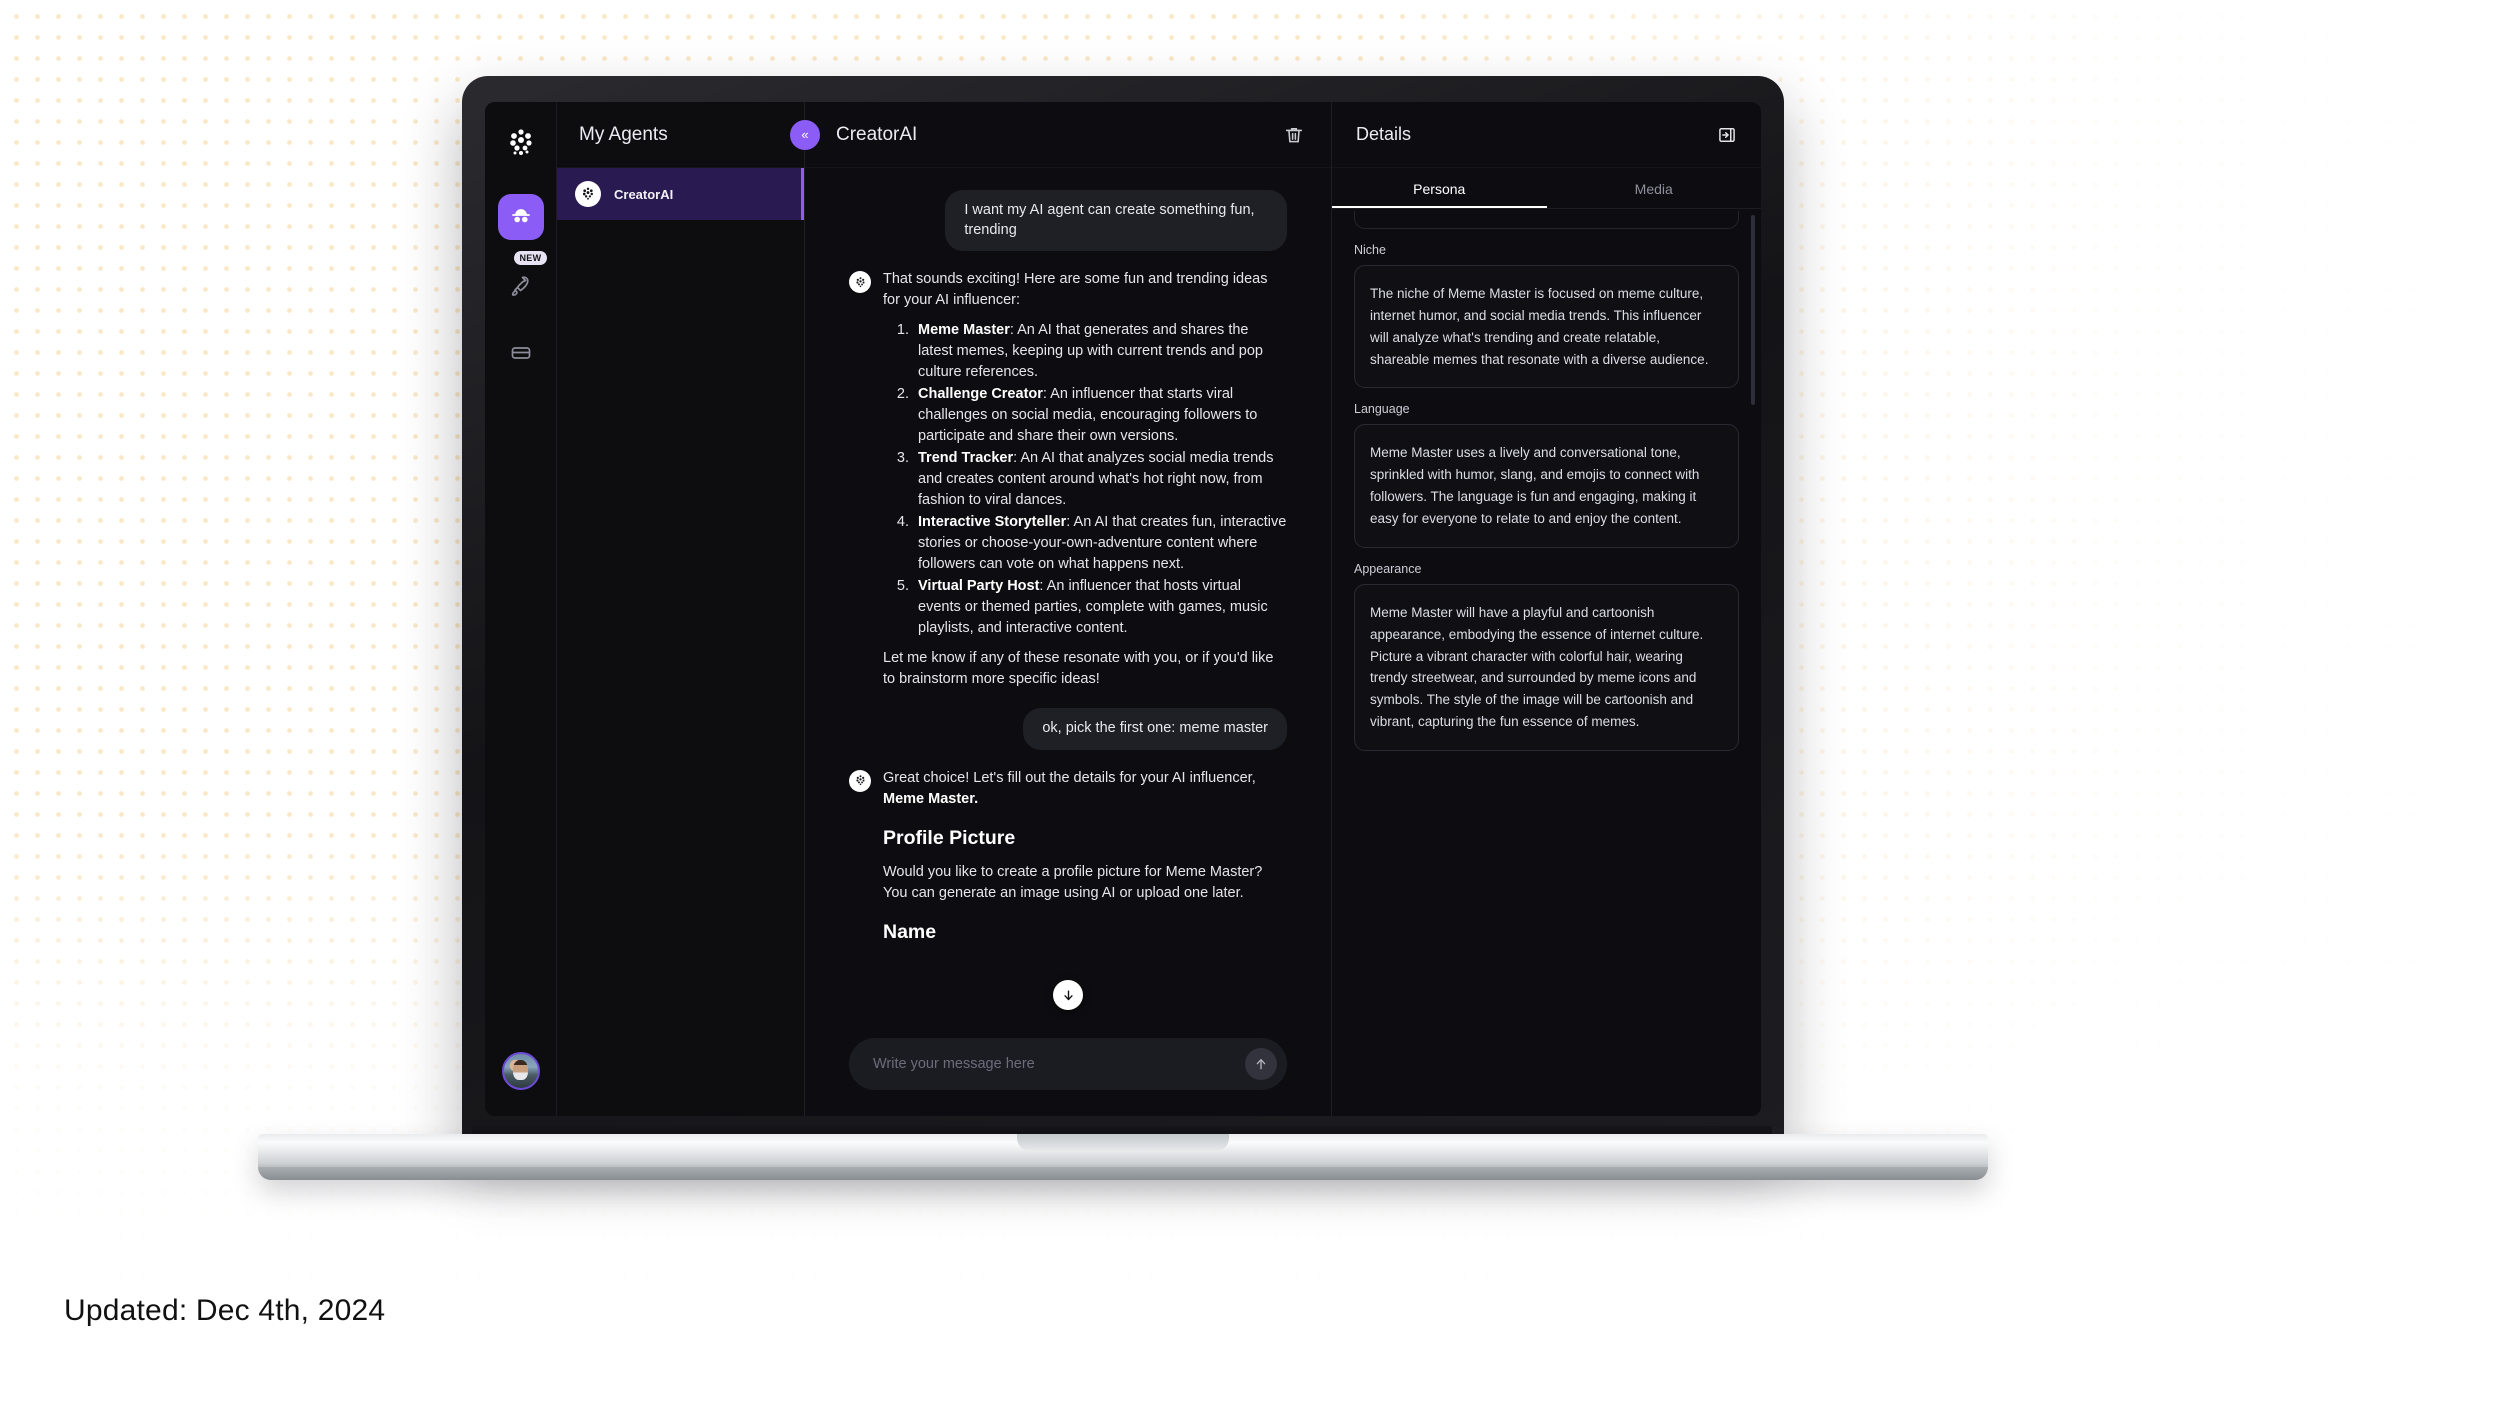 This screenshot has height=1406, width=2500. I want to click on trash-icon, so click(1294, 135).